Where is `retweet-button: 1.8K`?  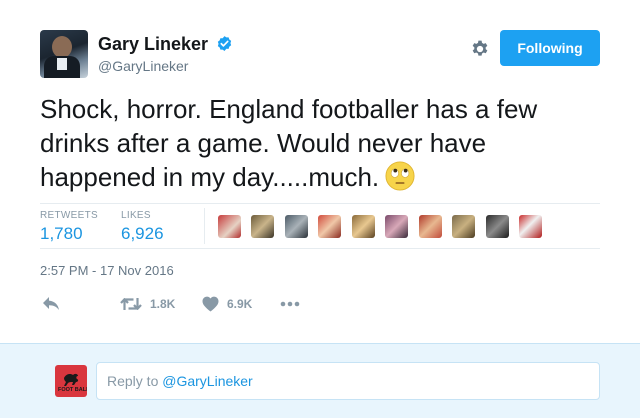
retweet-button: 1.8K is located at coordinates (147, 304).